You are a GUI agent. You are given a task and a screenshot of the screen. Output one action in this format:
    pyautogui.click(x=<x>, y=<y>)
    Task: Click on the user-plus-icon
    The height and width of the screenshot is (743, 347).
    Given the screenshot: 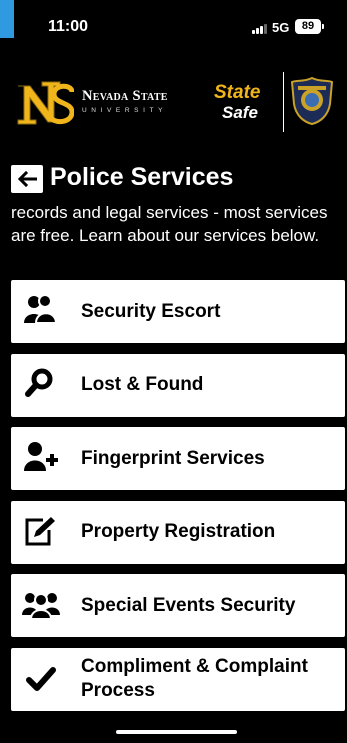 What is the action you would take?
    pyautogui.click(x=41, y=458)
    